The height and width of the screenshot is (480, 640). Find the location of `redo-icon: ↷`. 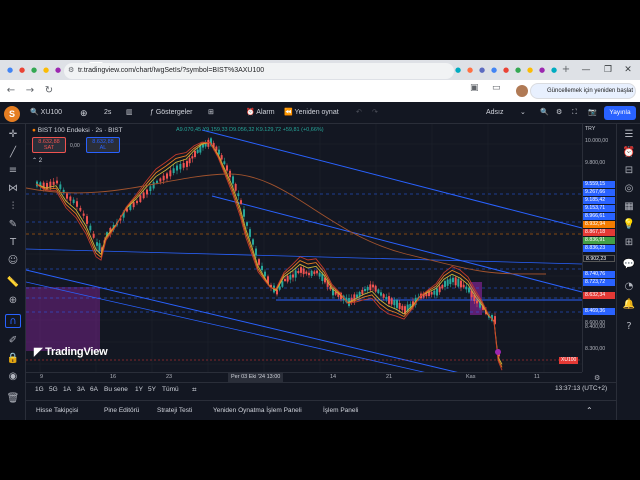

redo-icon: ↷ is located at coordinates (375, 113).